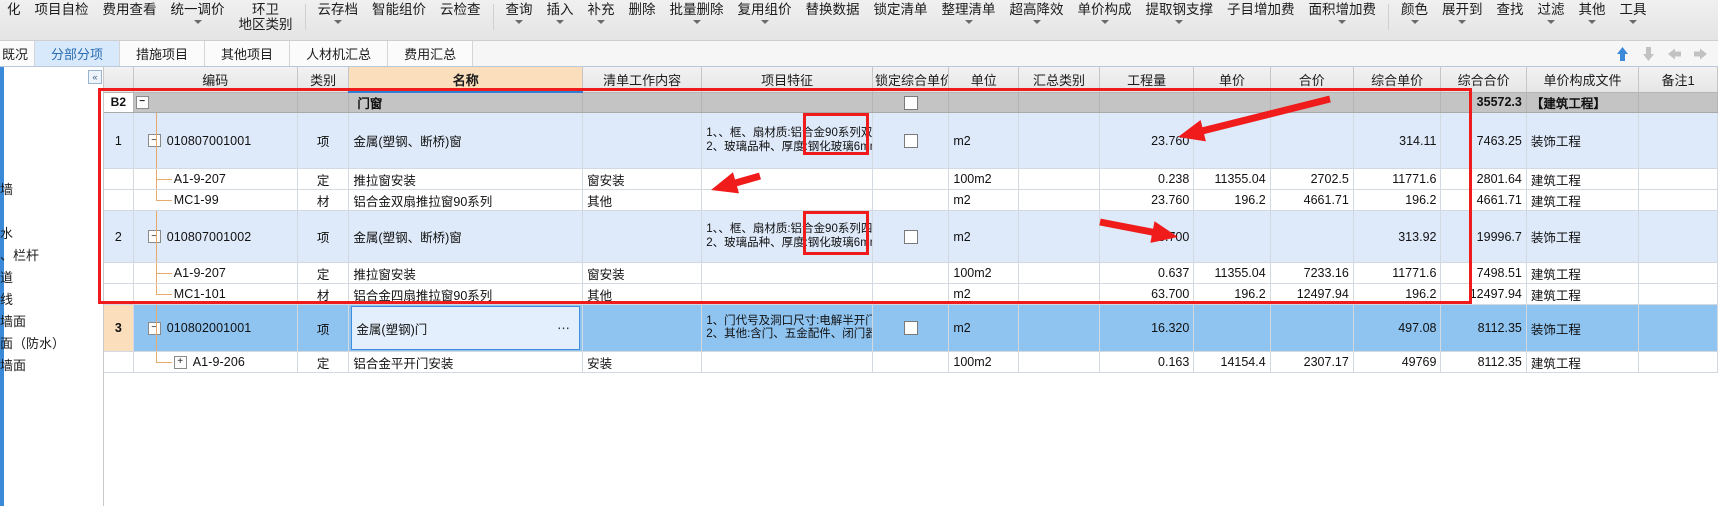  Describe the element at coordinates (323, 328) in the screenshot. I see `cell-category: 项` at that location.